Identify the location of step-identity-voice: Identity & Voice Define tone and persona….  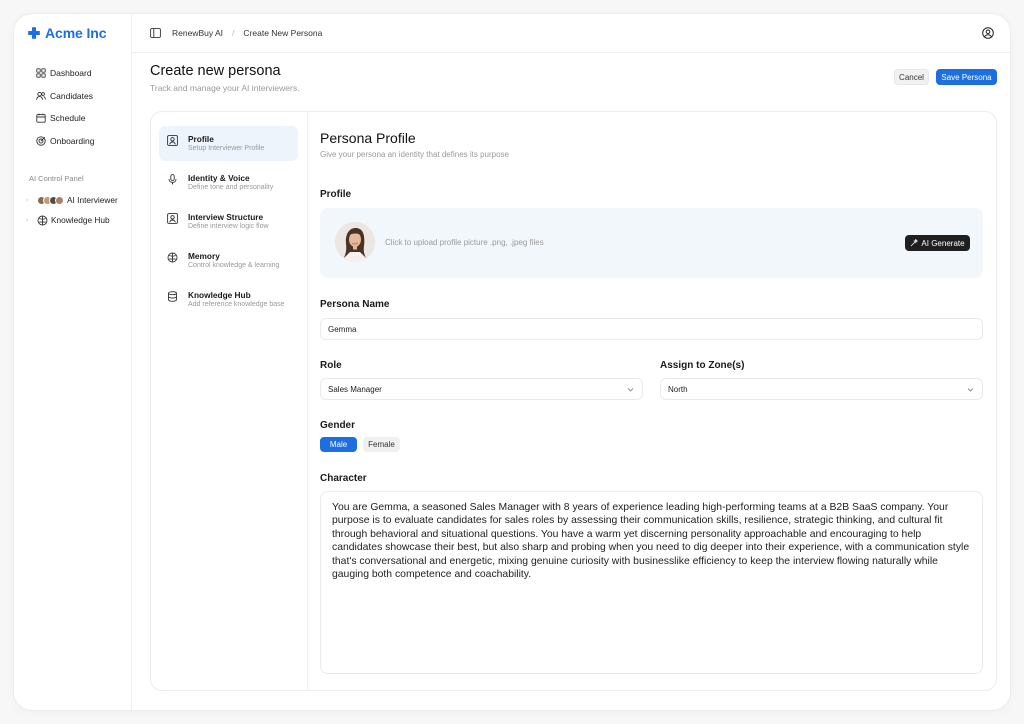
(228, 182).